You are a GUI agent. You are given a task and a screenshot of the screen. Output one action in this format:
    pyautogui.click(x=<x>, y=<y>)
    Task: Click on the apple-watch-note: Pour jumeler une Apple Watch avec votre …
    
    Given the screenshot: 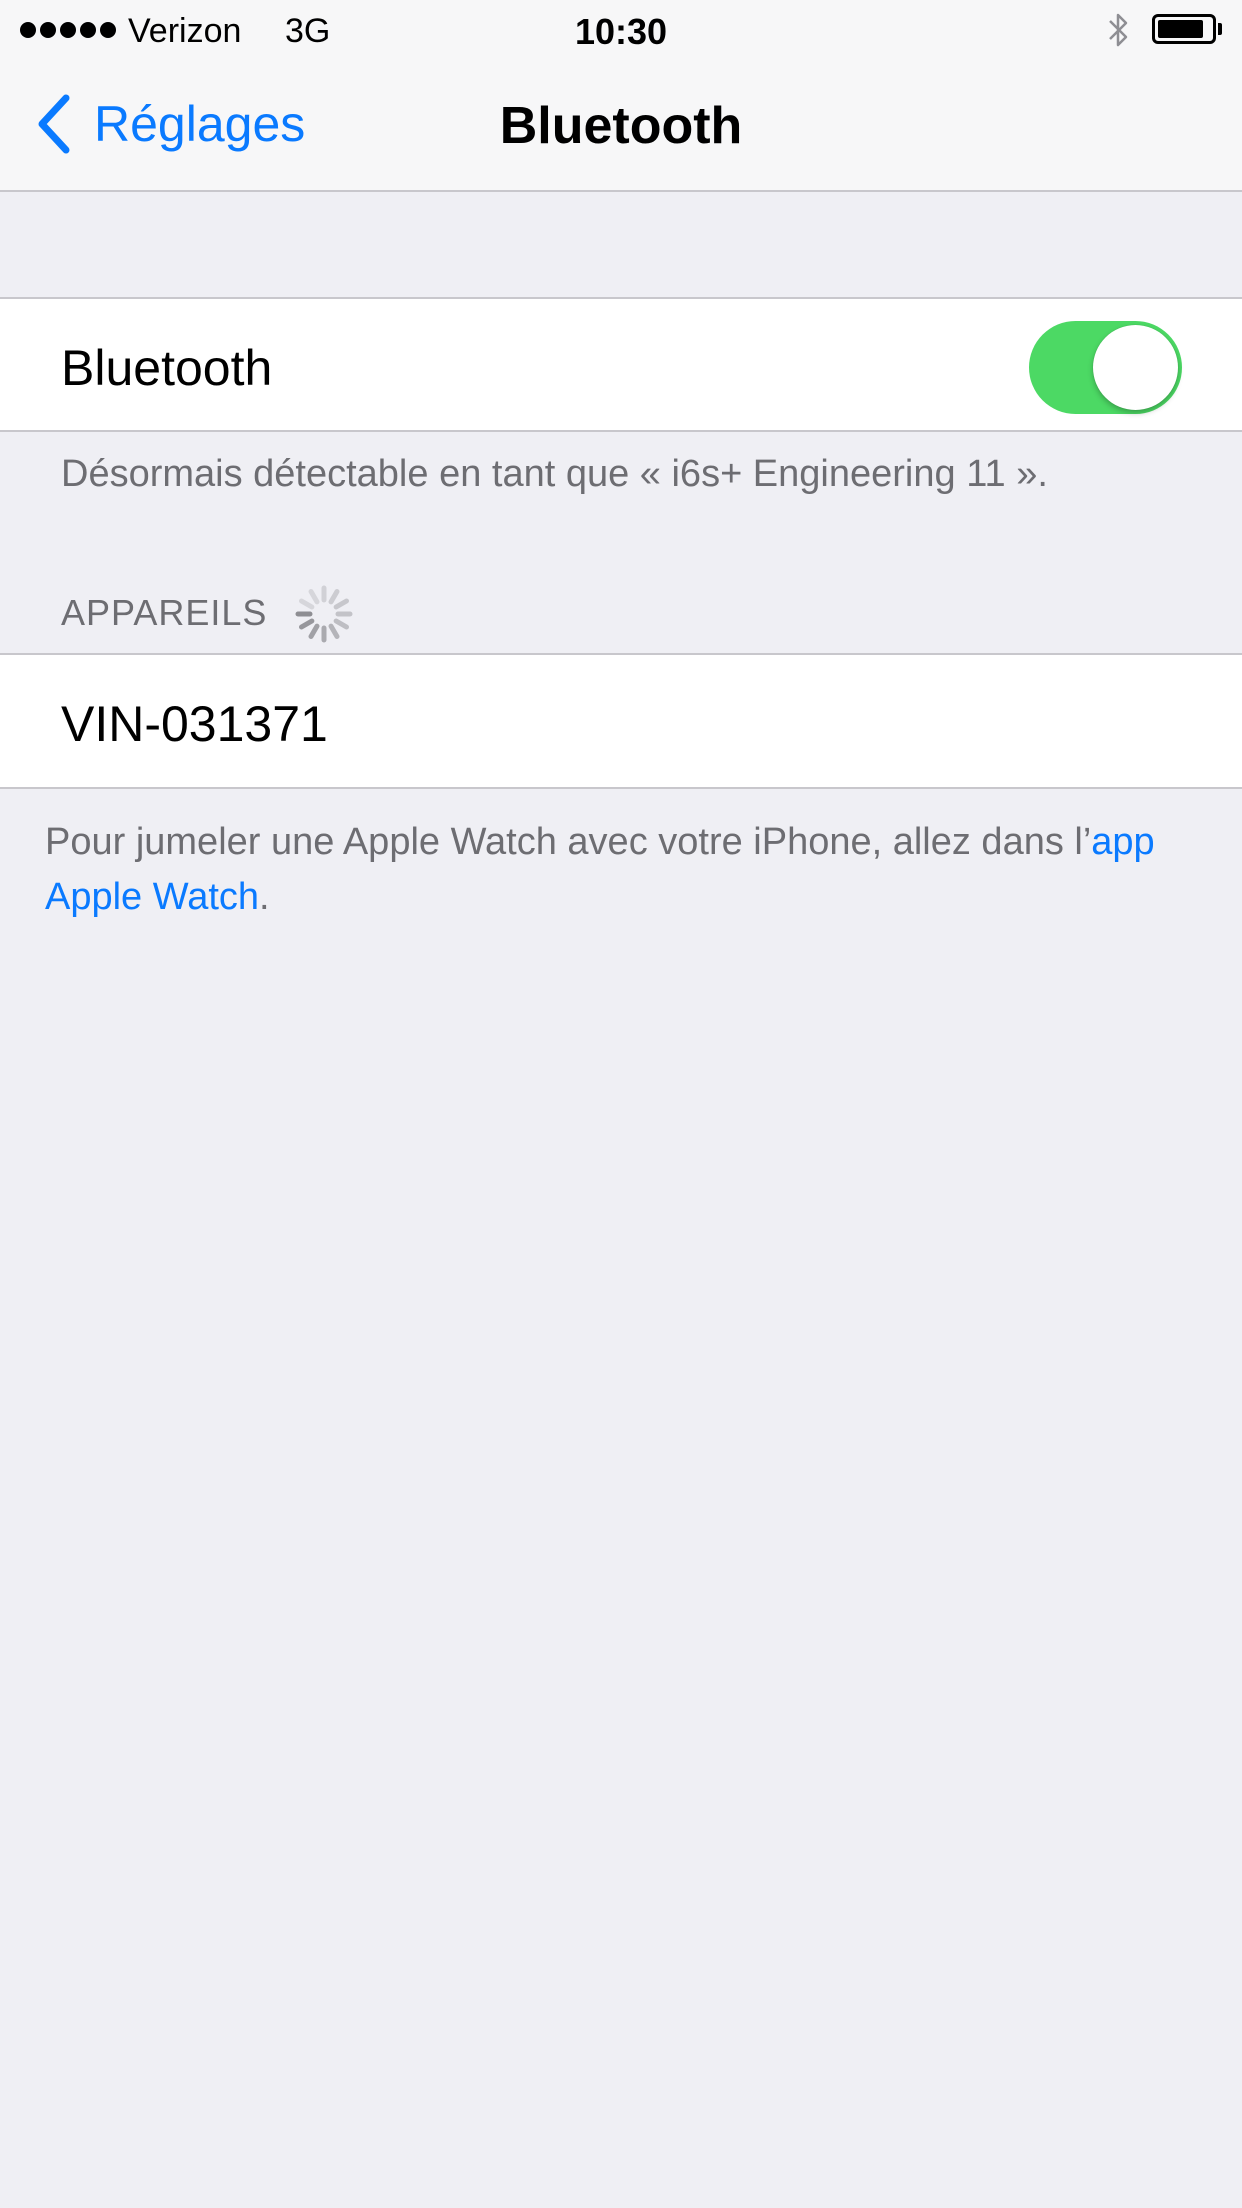 What is the action you would take?
    pyautogui.click(x=620, y=870)
    